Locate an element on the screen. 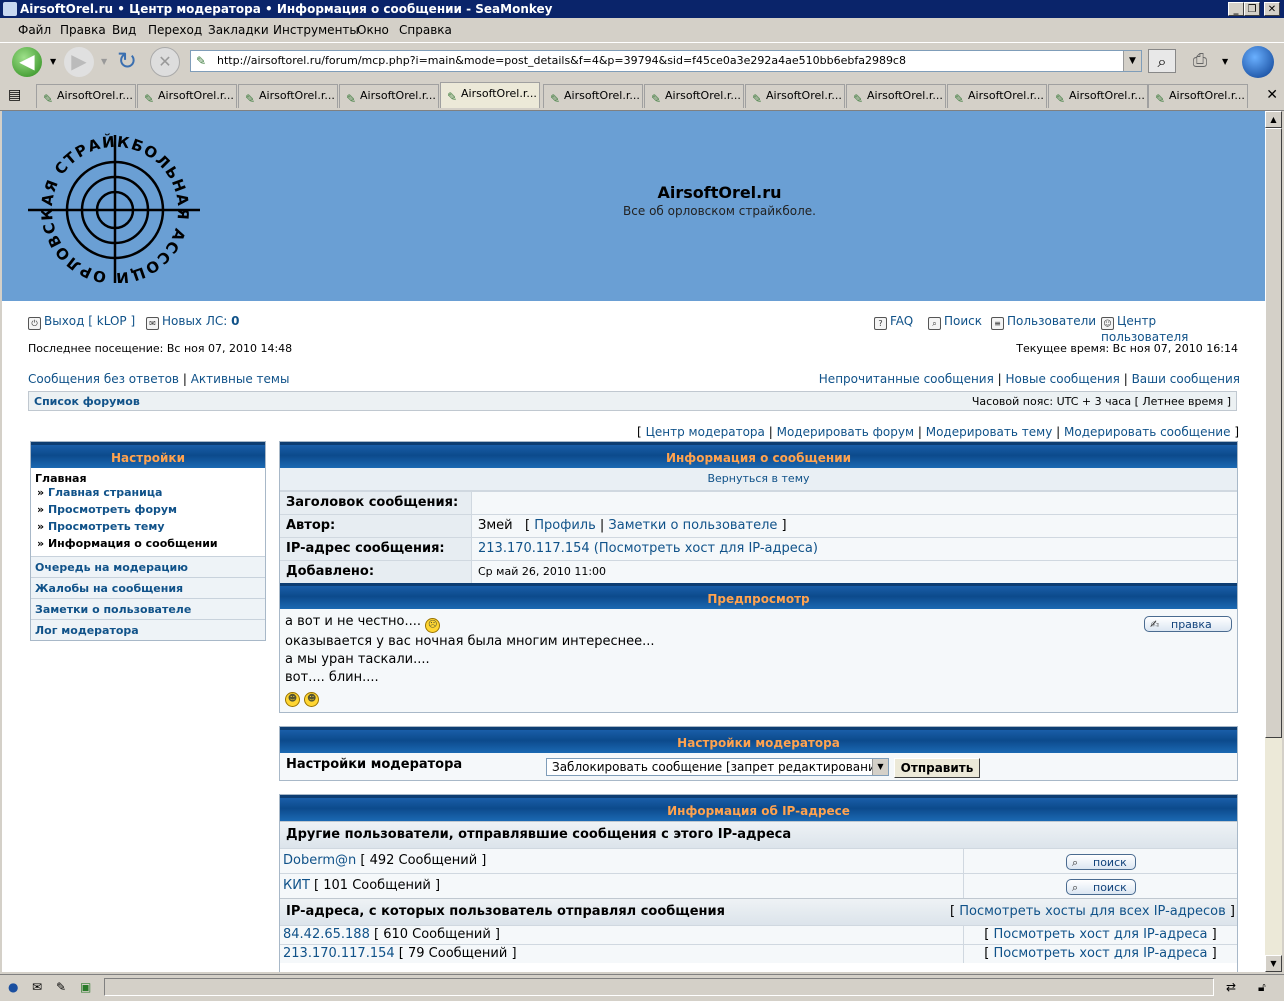 The image size is (1284, 1001). scroll-up-icon: ▲ is located at coordinates (1273, 119).